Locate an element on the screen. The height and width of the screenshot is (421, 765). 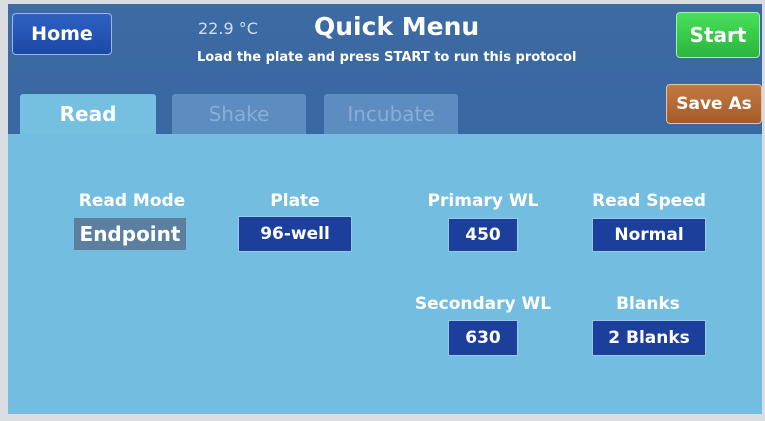
start-button: Start is located at coordinates (718, 35).